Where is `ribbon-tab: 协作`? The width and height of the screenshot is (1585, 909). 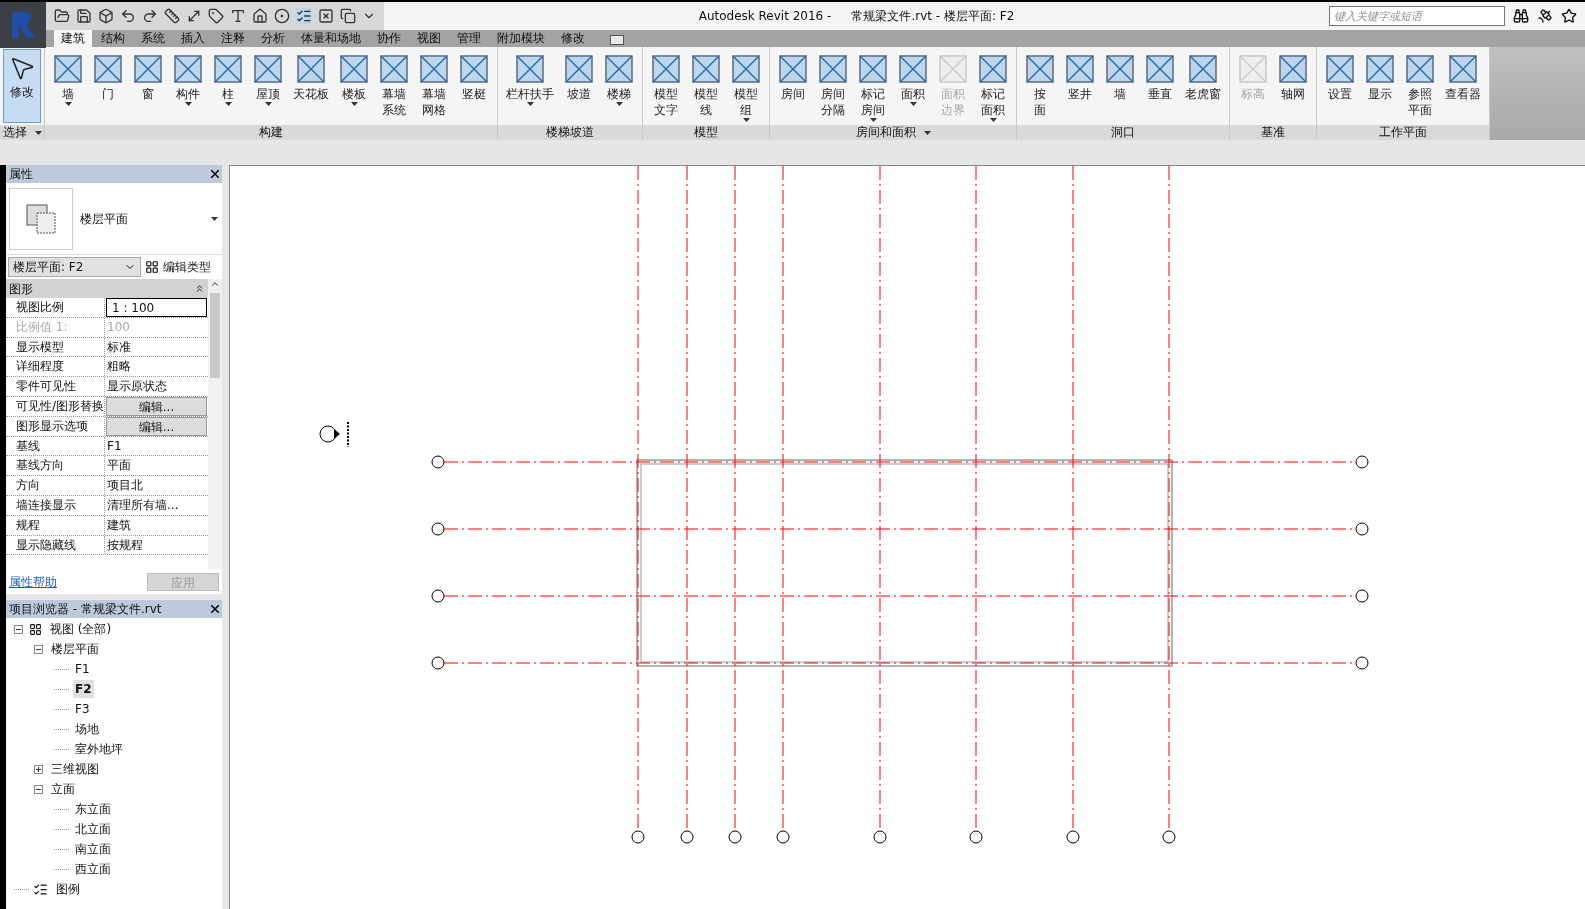
ribbon-tab: 协作 is located at coordinates (389, 38).